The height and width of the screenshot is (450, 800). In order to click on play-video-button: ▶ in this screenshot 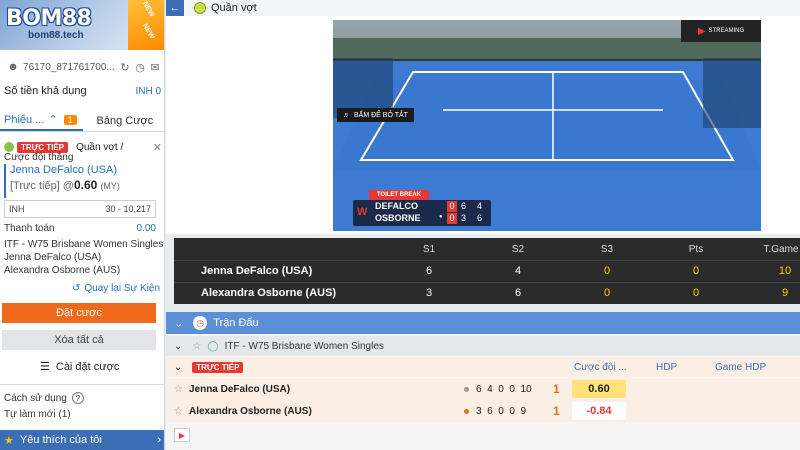, I will do `click(182, 435)`.